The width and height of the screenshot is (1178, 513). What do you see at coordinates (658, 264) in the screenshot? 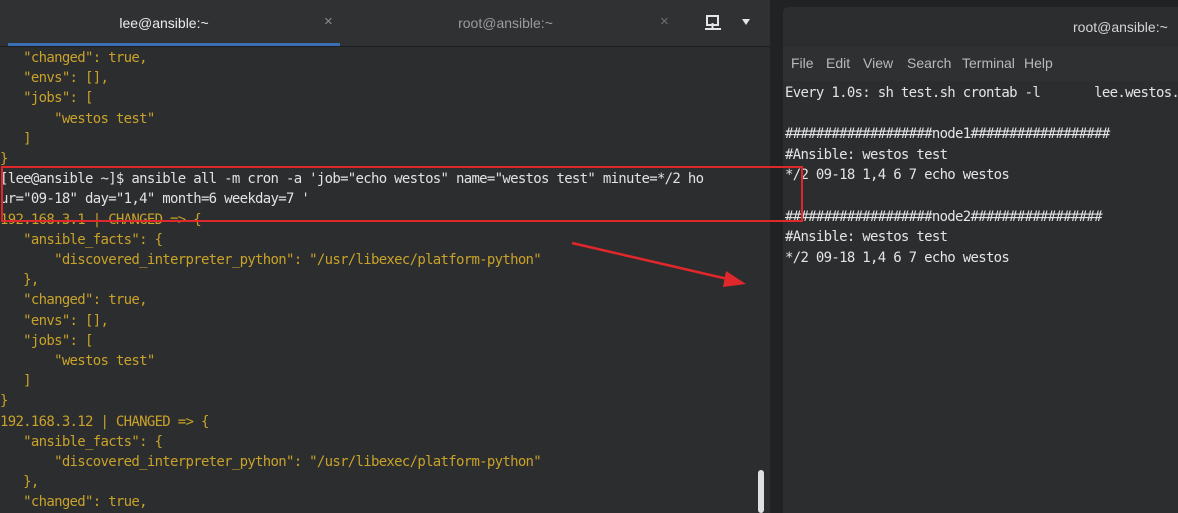
I see `annotation-arrow-icon` at bounding box center [658, 264].